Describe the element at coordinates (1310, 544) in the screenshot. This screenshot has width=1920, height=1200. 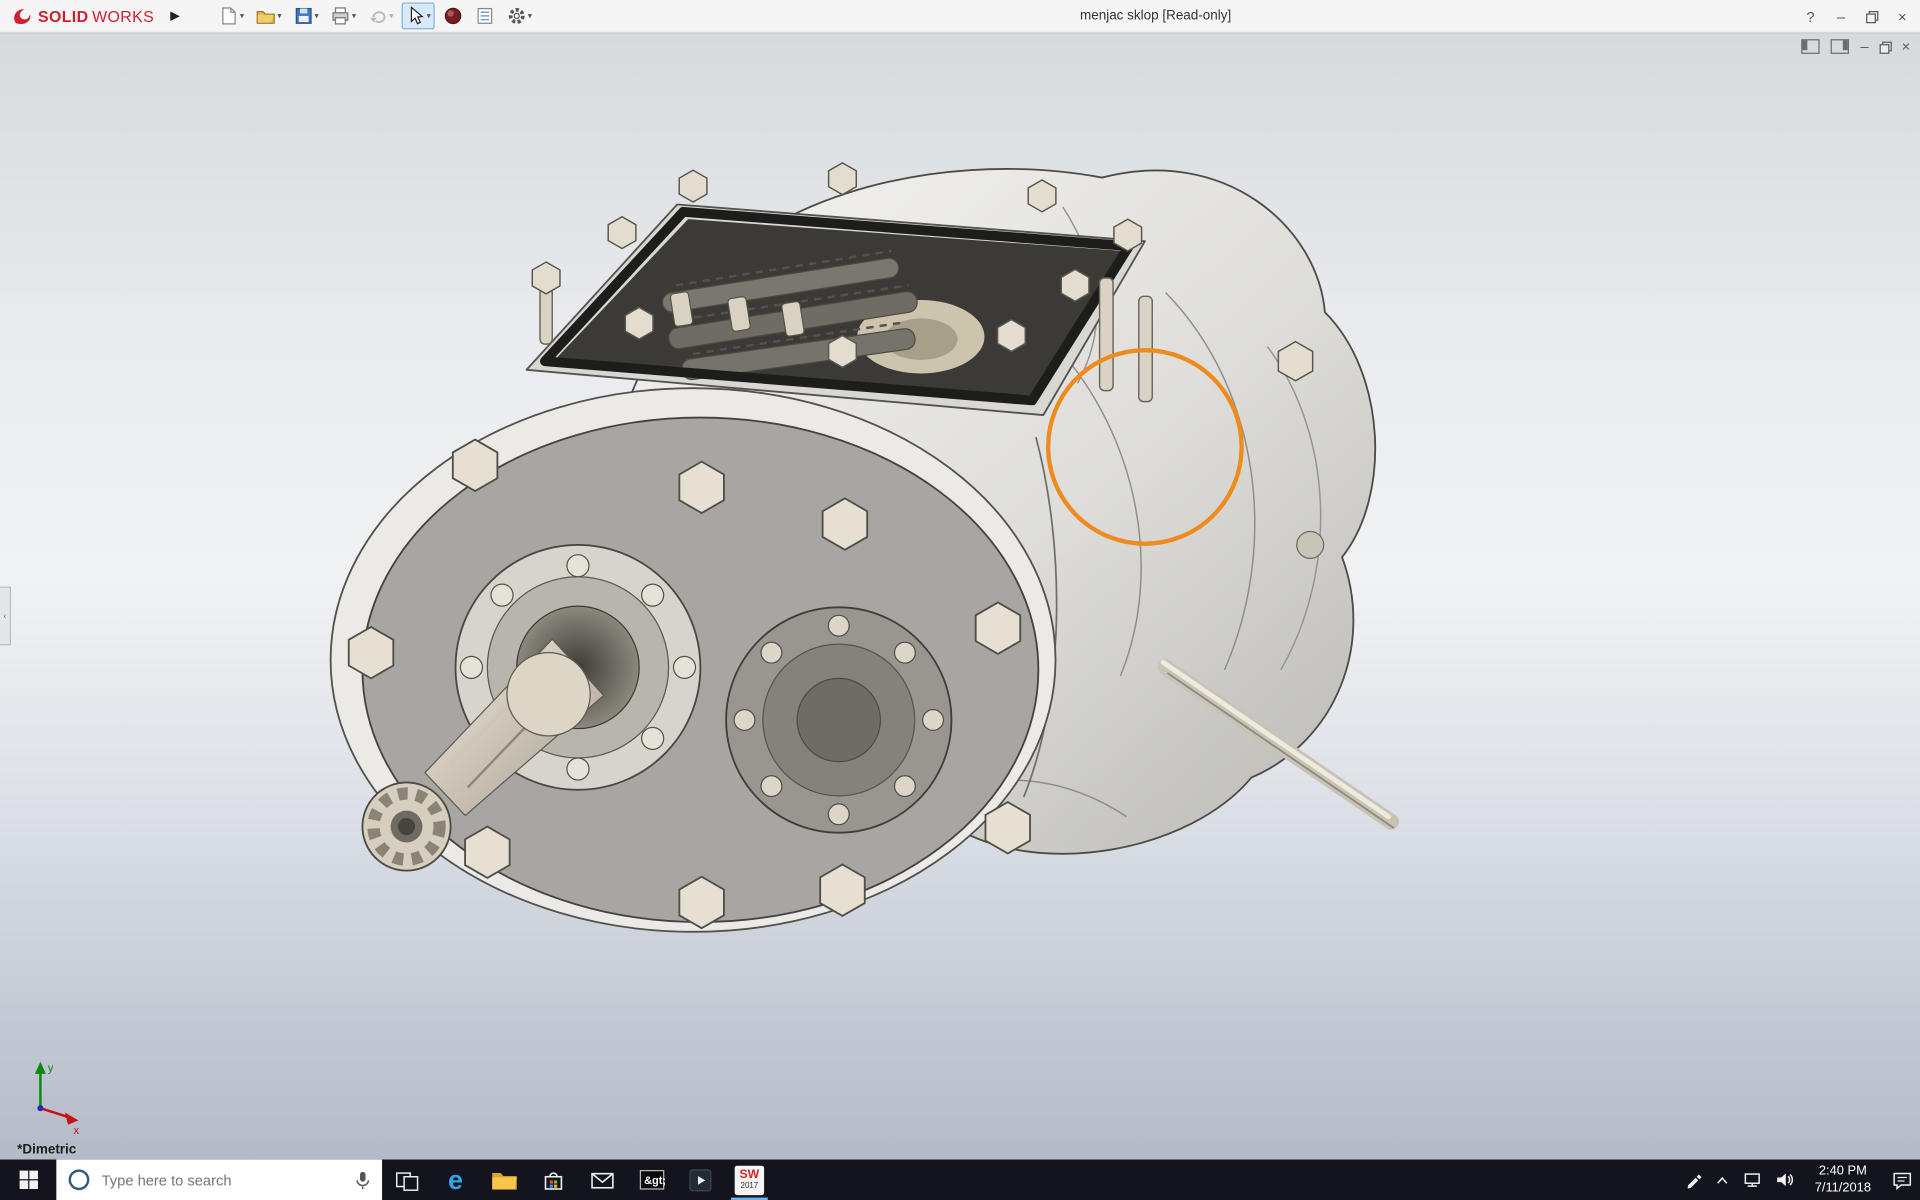
I see `drain-plug` at that location.